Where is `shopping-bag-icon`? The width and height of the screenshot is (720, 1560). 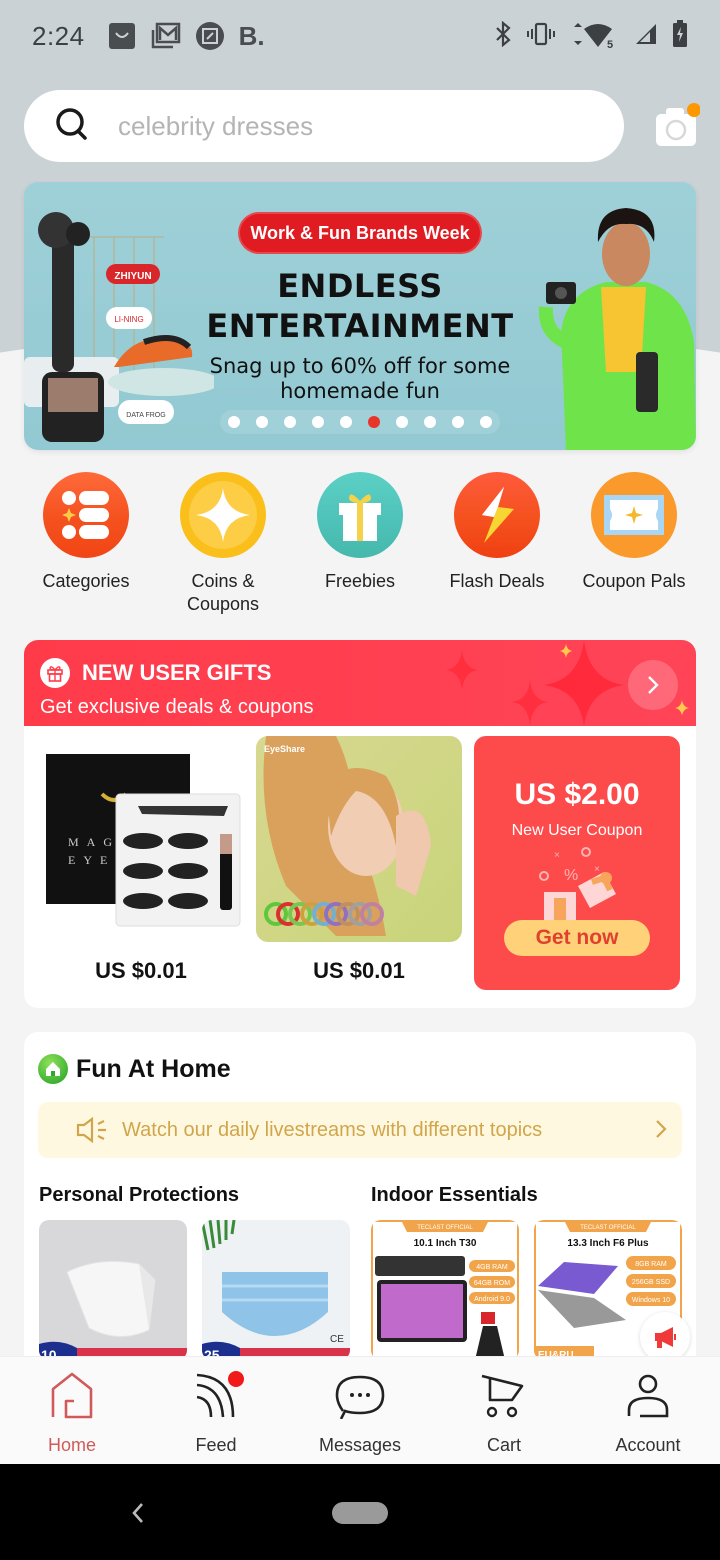 shopping-bag-icon is located at coordinates (122, 36).